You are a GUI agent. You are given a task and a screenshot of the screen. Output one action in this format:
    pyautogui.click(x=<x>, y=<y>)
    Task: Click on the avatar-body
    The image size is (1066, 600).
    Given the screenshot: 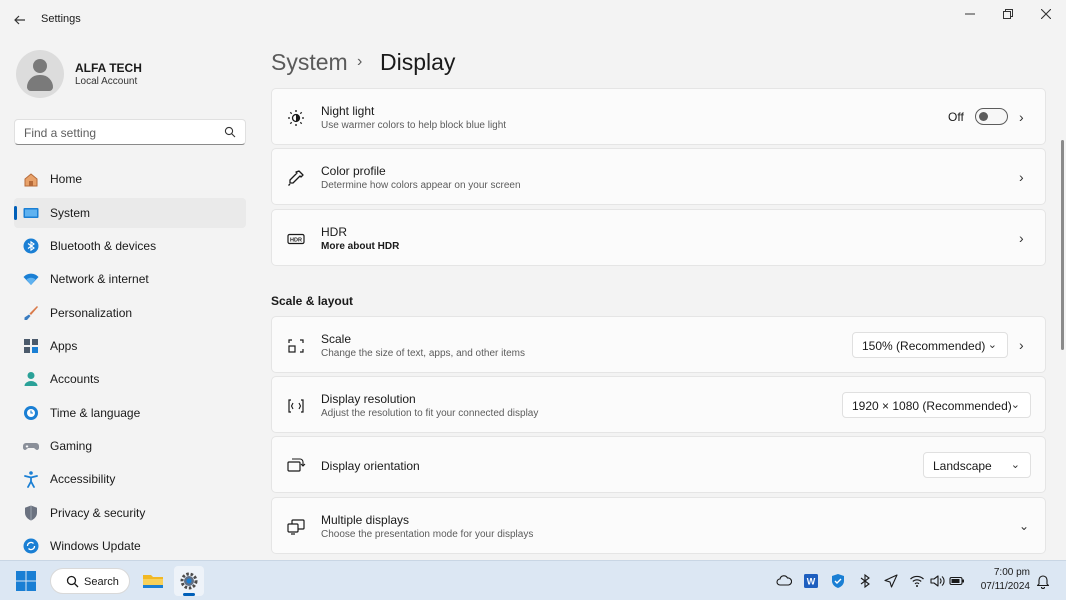 What is the action you would take?
    pyautogui.click(x=40, y=83)
    